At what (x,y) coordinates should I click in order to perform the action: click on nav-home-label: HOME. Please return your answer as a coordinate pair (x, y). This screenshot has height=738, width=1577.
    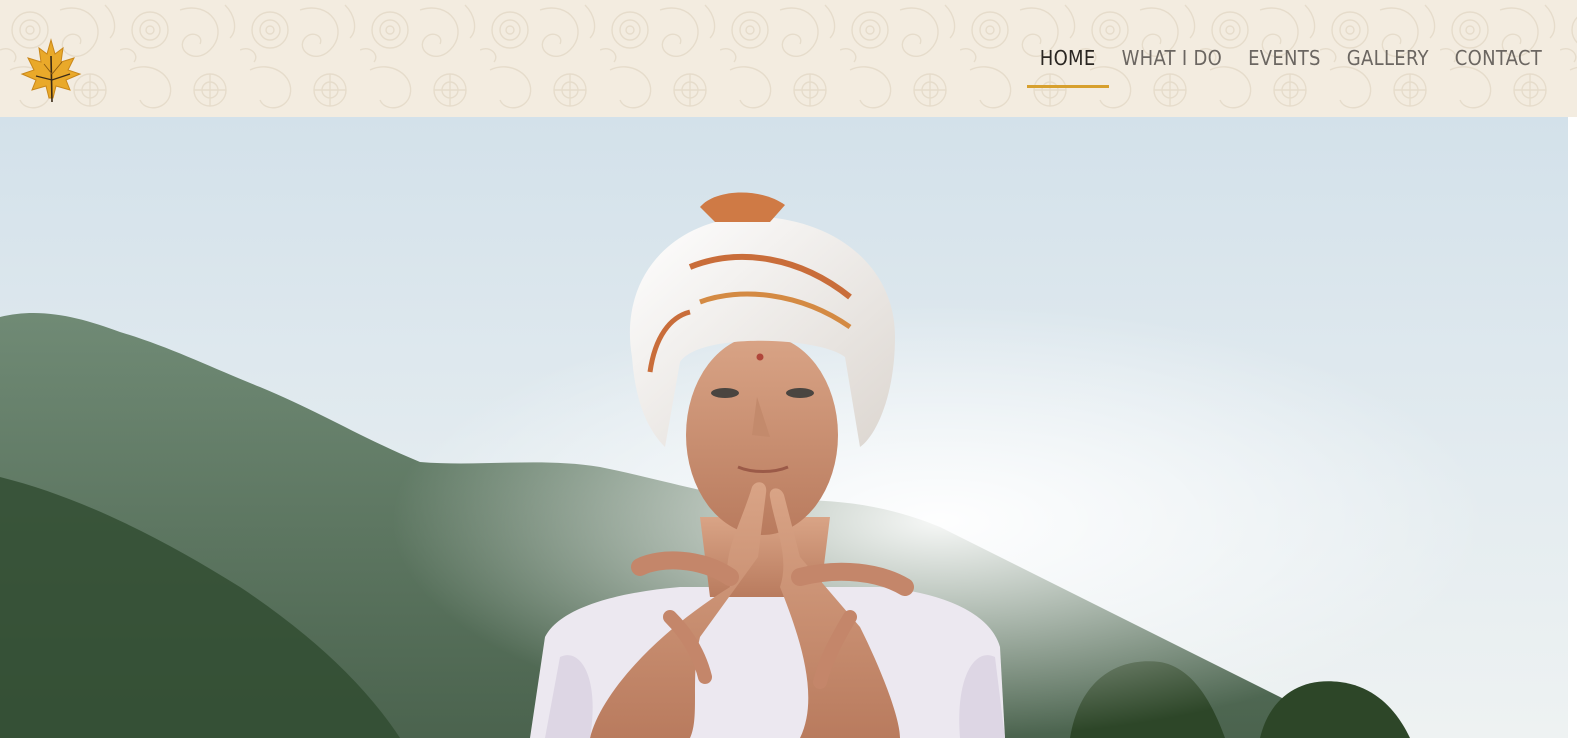
    Looking at the image, I should click on (1067, 58).